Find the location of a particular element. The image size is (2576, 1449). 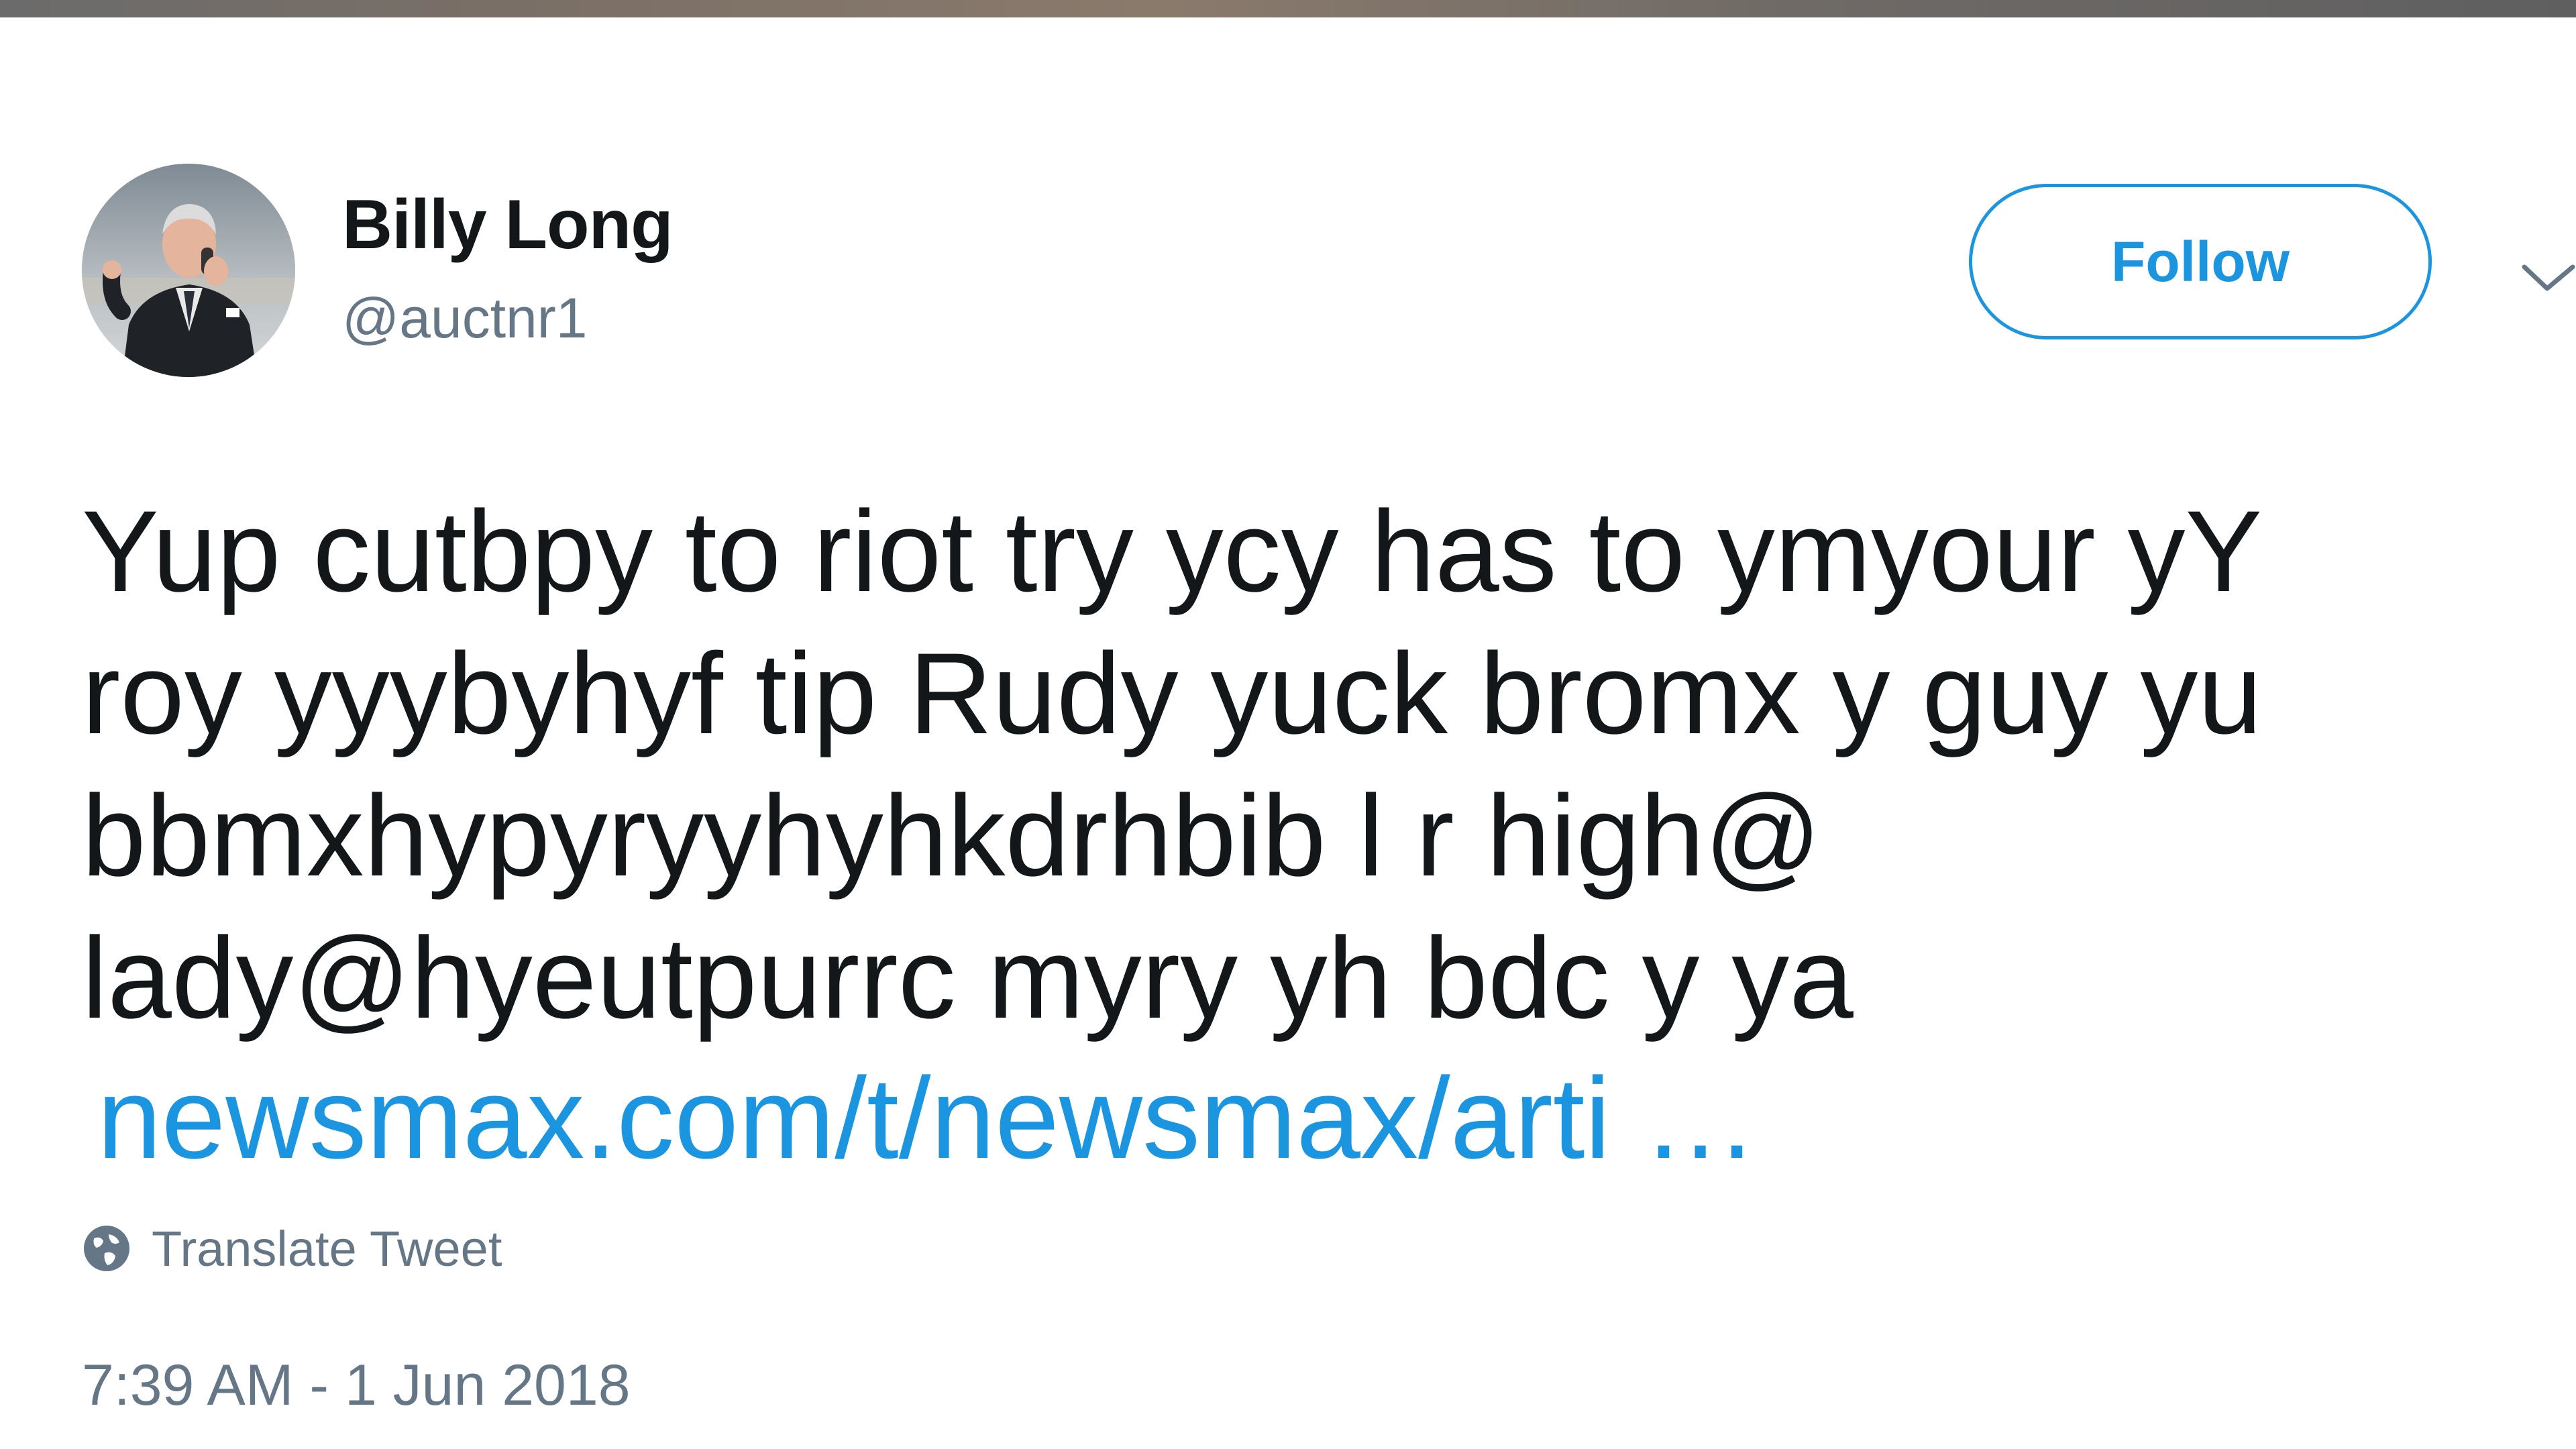

follow-button: Follow is located at coordinates (2200, 261).